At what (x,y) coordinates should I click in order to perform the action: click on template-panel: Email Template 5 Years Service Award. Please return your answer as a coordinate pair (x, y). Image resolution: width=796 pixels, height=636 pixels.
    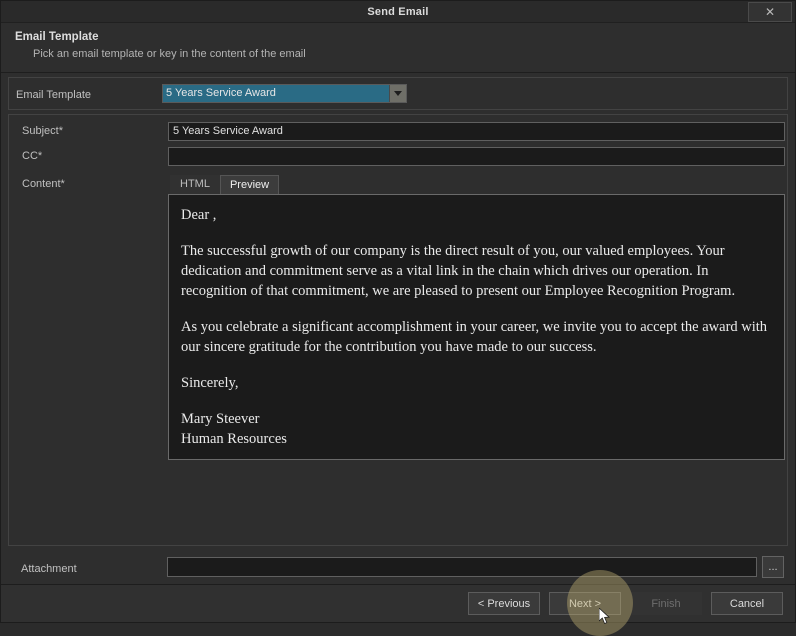
    Looking at the image, I should click on (398, 93).